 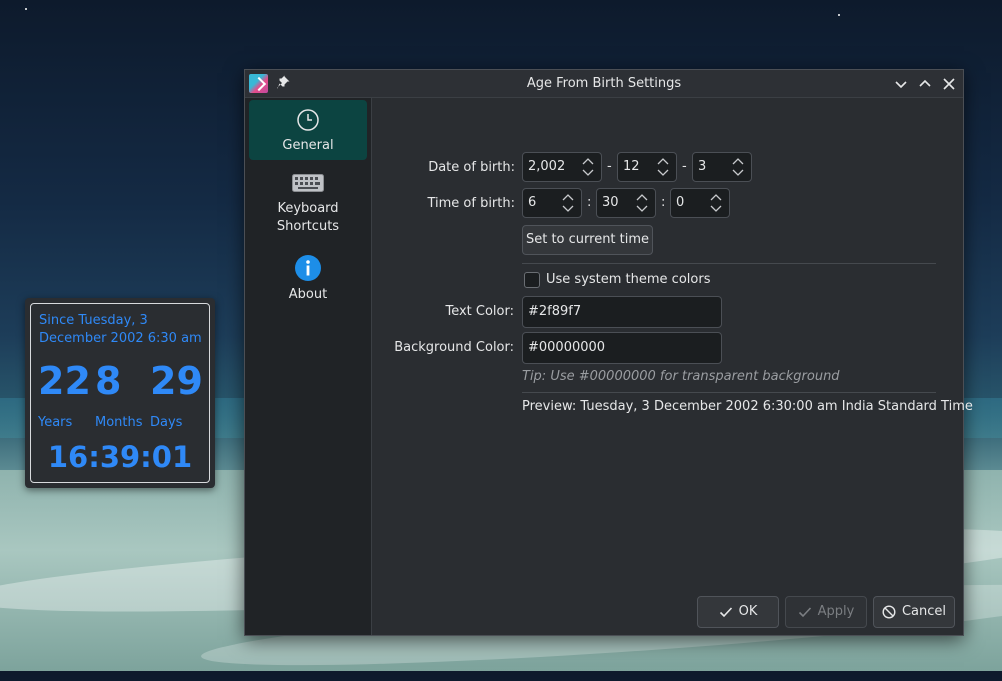 I want to click on clock-icon, so click(x=308, y=120).